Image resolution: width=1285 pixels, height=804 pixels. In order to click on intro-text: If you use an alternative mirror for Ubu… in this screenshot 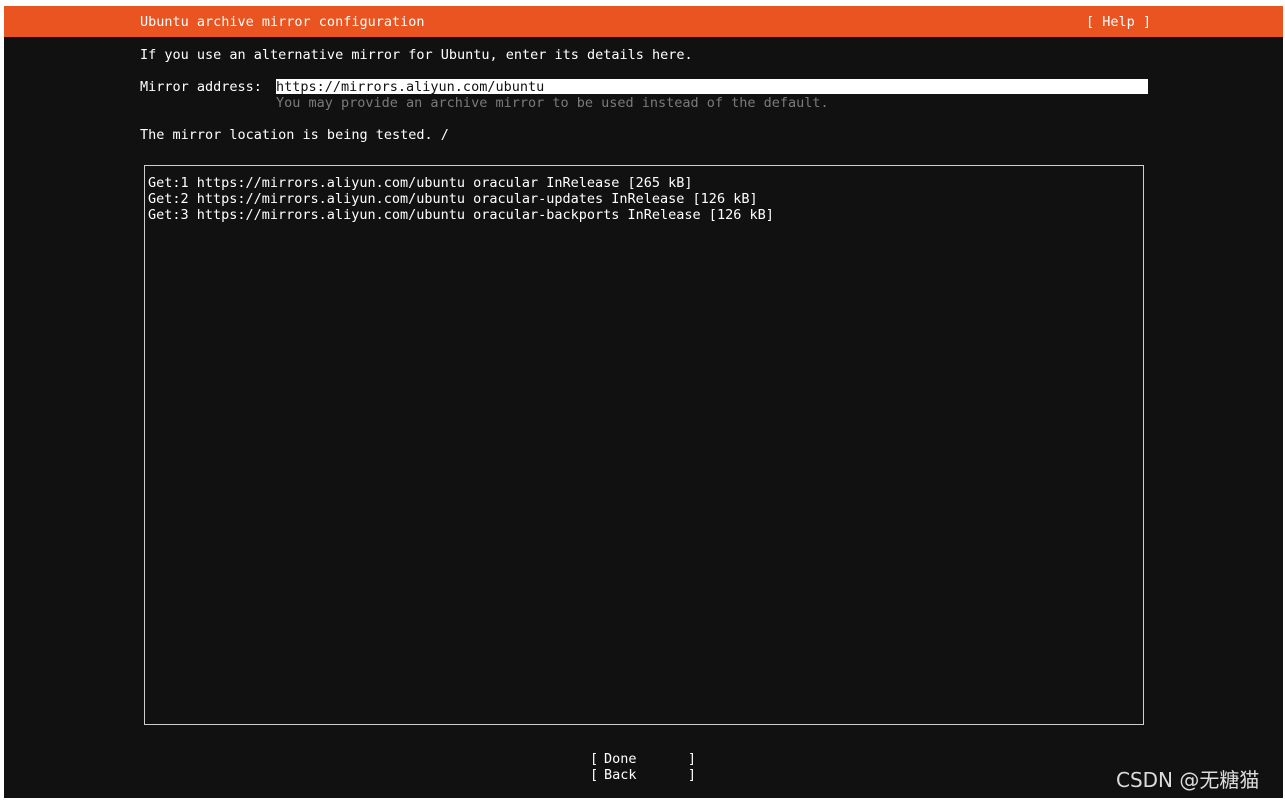, I will do `click(416, 55)`.